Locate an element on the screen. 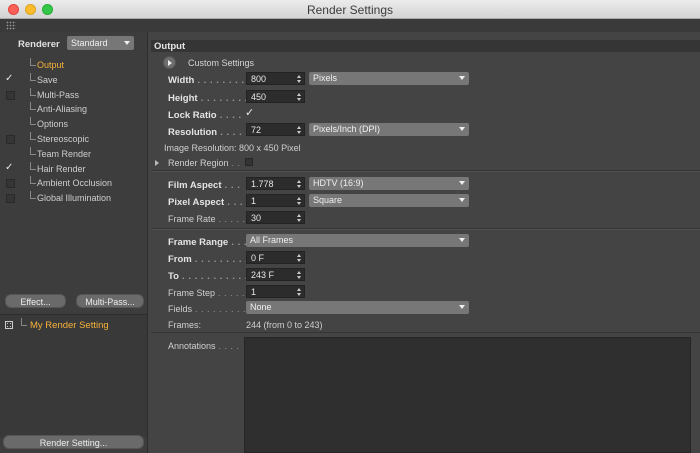 The width and height of the screenshot is (700, 453). resolution-value: 72 is located at coordinates (256, 130).